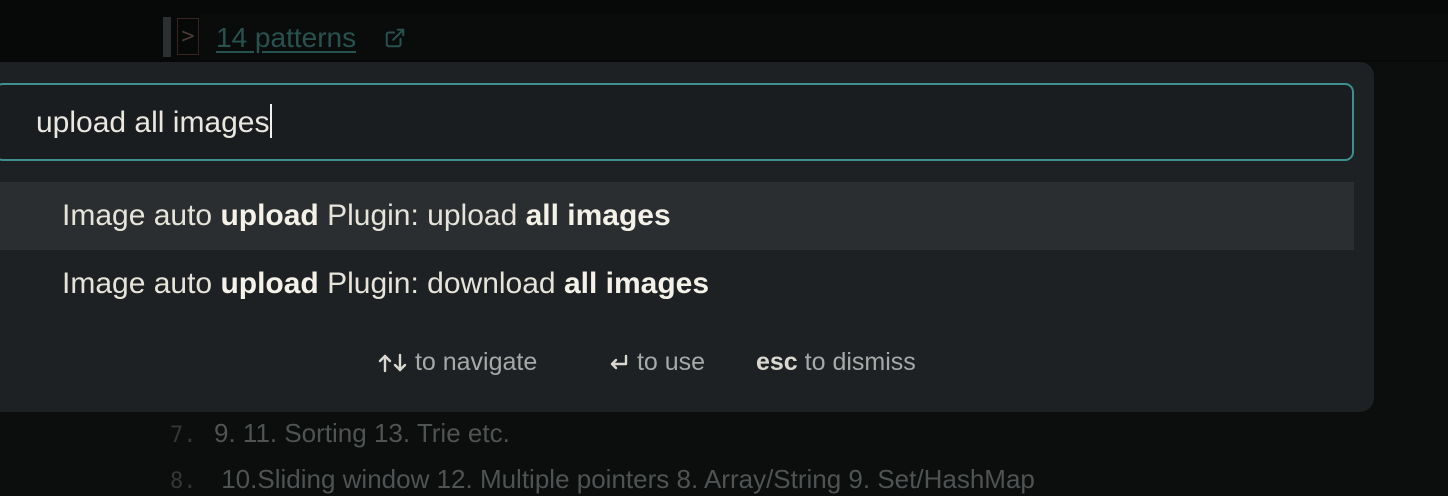 The width and height of the screenshot is (1448, 496). What do you see at coordinates (271, 121) in the screenshot?
I see `text-cursor` at bounding box center [271, 121].